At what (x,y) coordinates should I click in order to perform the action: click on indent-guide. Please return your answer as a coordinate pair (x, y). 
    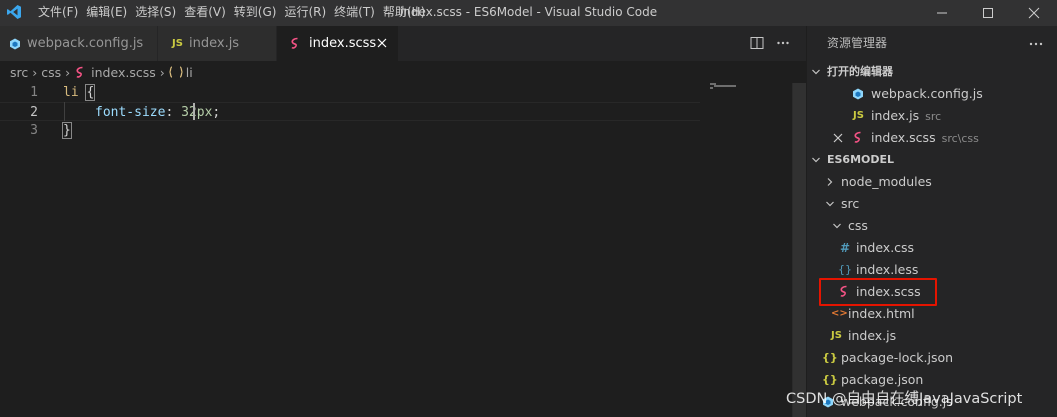
    Looking at the image, I should click on (64, 111).